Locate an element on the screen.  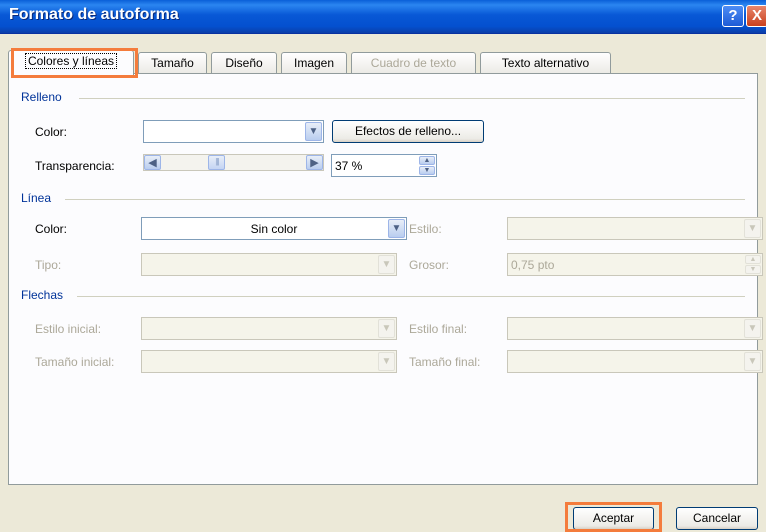
section-line-label: Línea is located at coordinates (36, 198).